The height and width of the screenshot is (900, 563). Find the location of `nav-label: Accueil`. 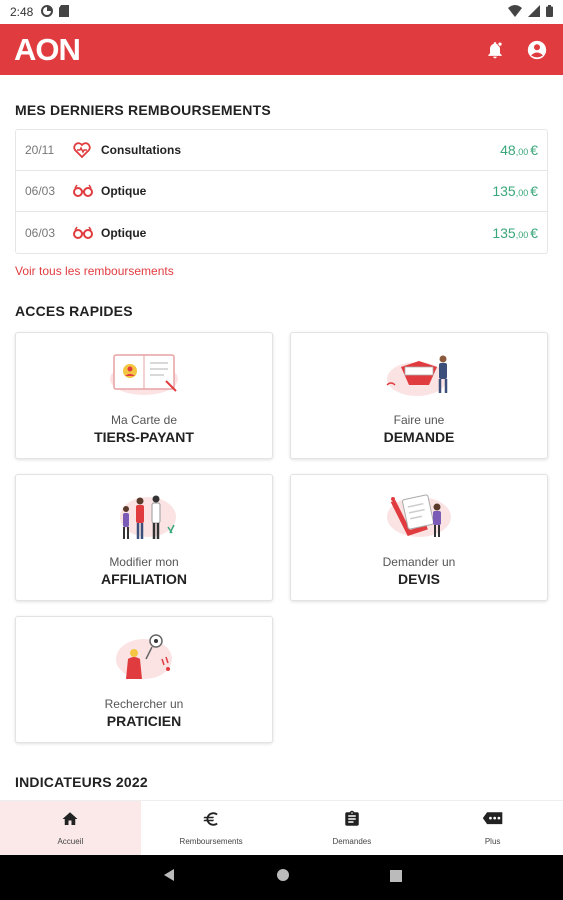

nav-label: Accueil is located at coordinates (70, 841).